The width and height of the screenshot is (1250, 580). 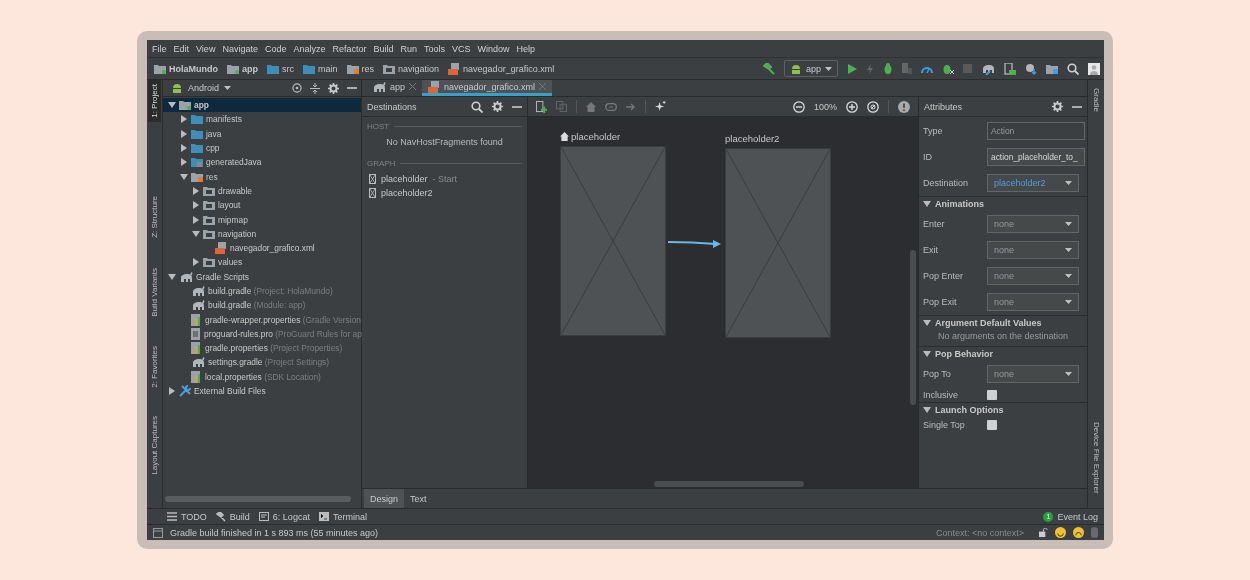 What do you see at coordinates (1052, 68) in the screenshot?
I see `folder-icon` at bounding box center [1052, 68].